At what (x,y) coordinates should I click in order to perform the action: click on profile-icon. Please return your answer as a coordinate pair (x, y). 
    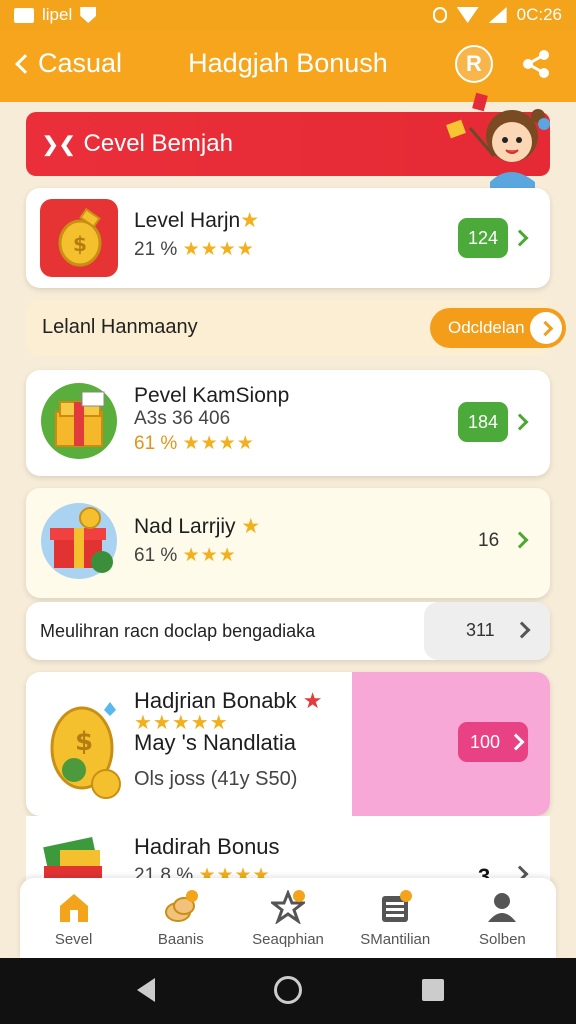
    Looking at the image, I should click on (502, 907).